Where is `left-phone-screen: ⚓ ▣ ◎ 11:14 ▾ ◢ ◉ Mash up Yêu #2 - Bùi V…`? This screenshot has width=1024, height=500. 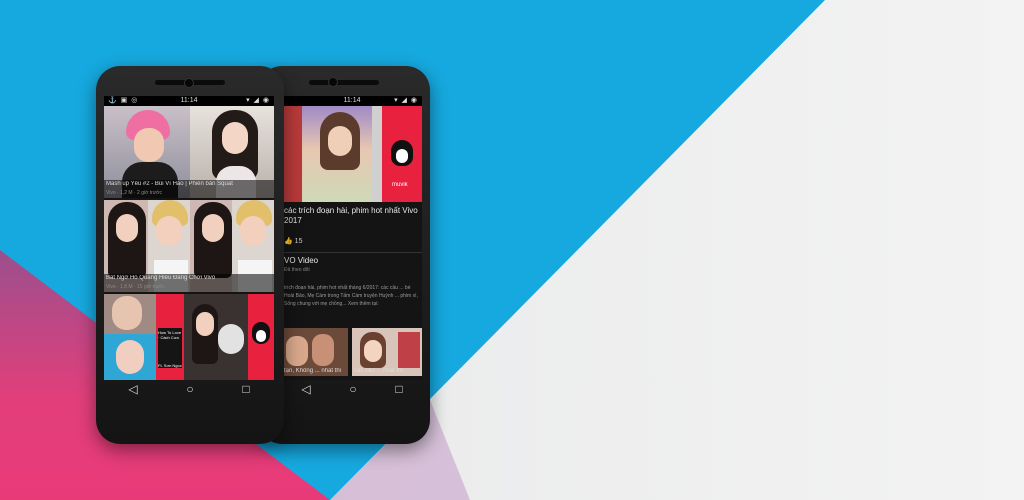
left-phone-screen: ⚓ ▣ ◎ 11:14 ▾ ◢ ◉ Mash up Yêu #2 - Bùi V… is located at coordinates (189, 238).